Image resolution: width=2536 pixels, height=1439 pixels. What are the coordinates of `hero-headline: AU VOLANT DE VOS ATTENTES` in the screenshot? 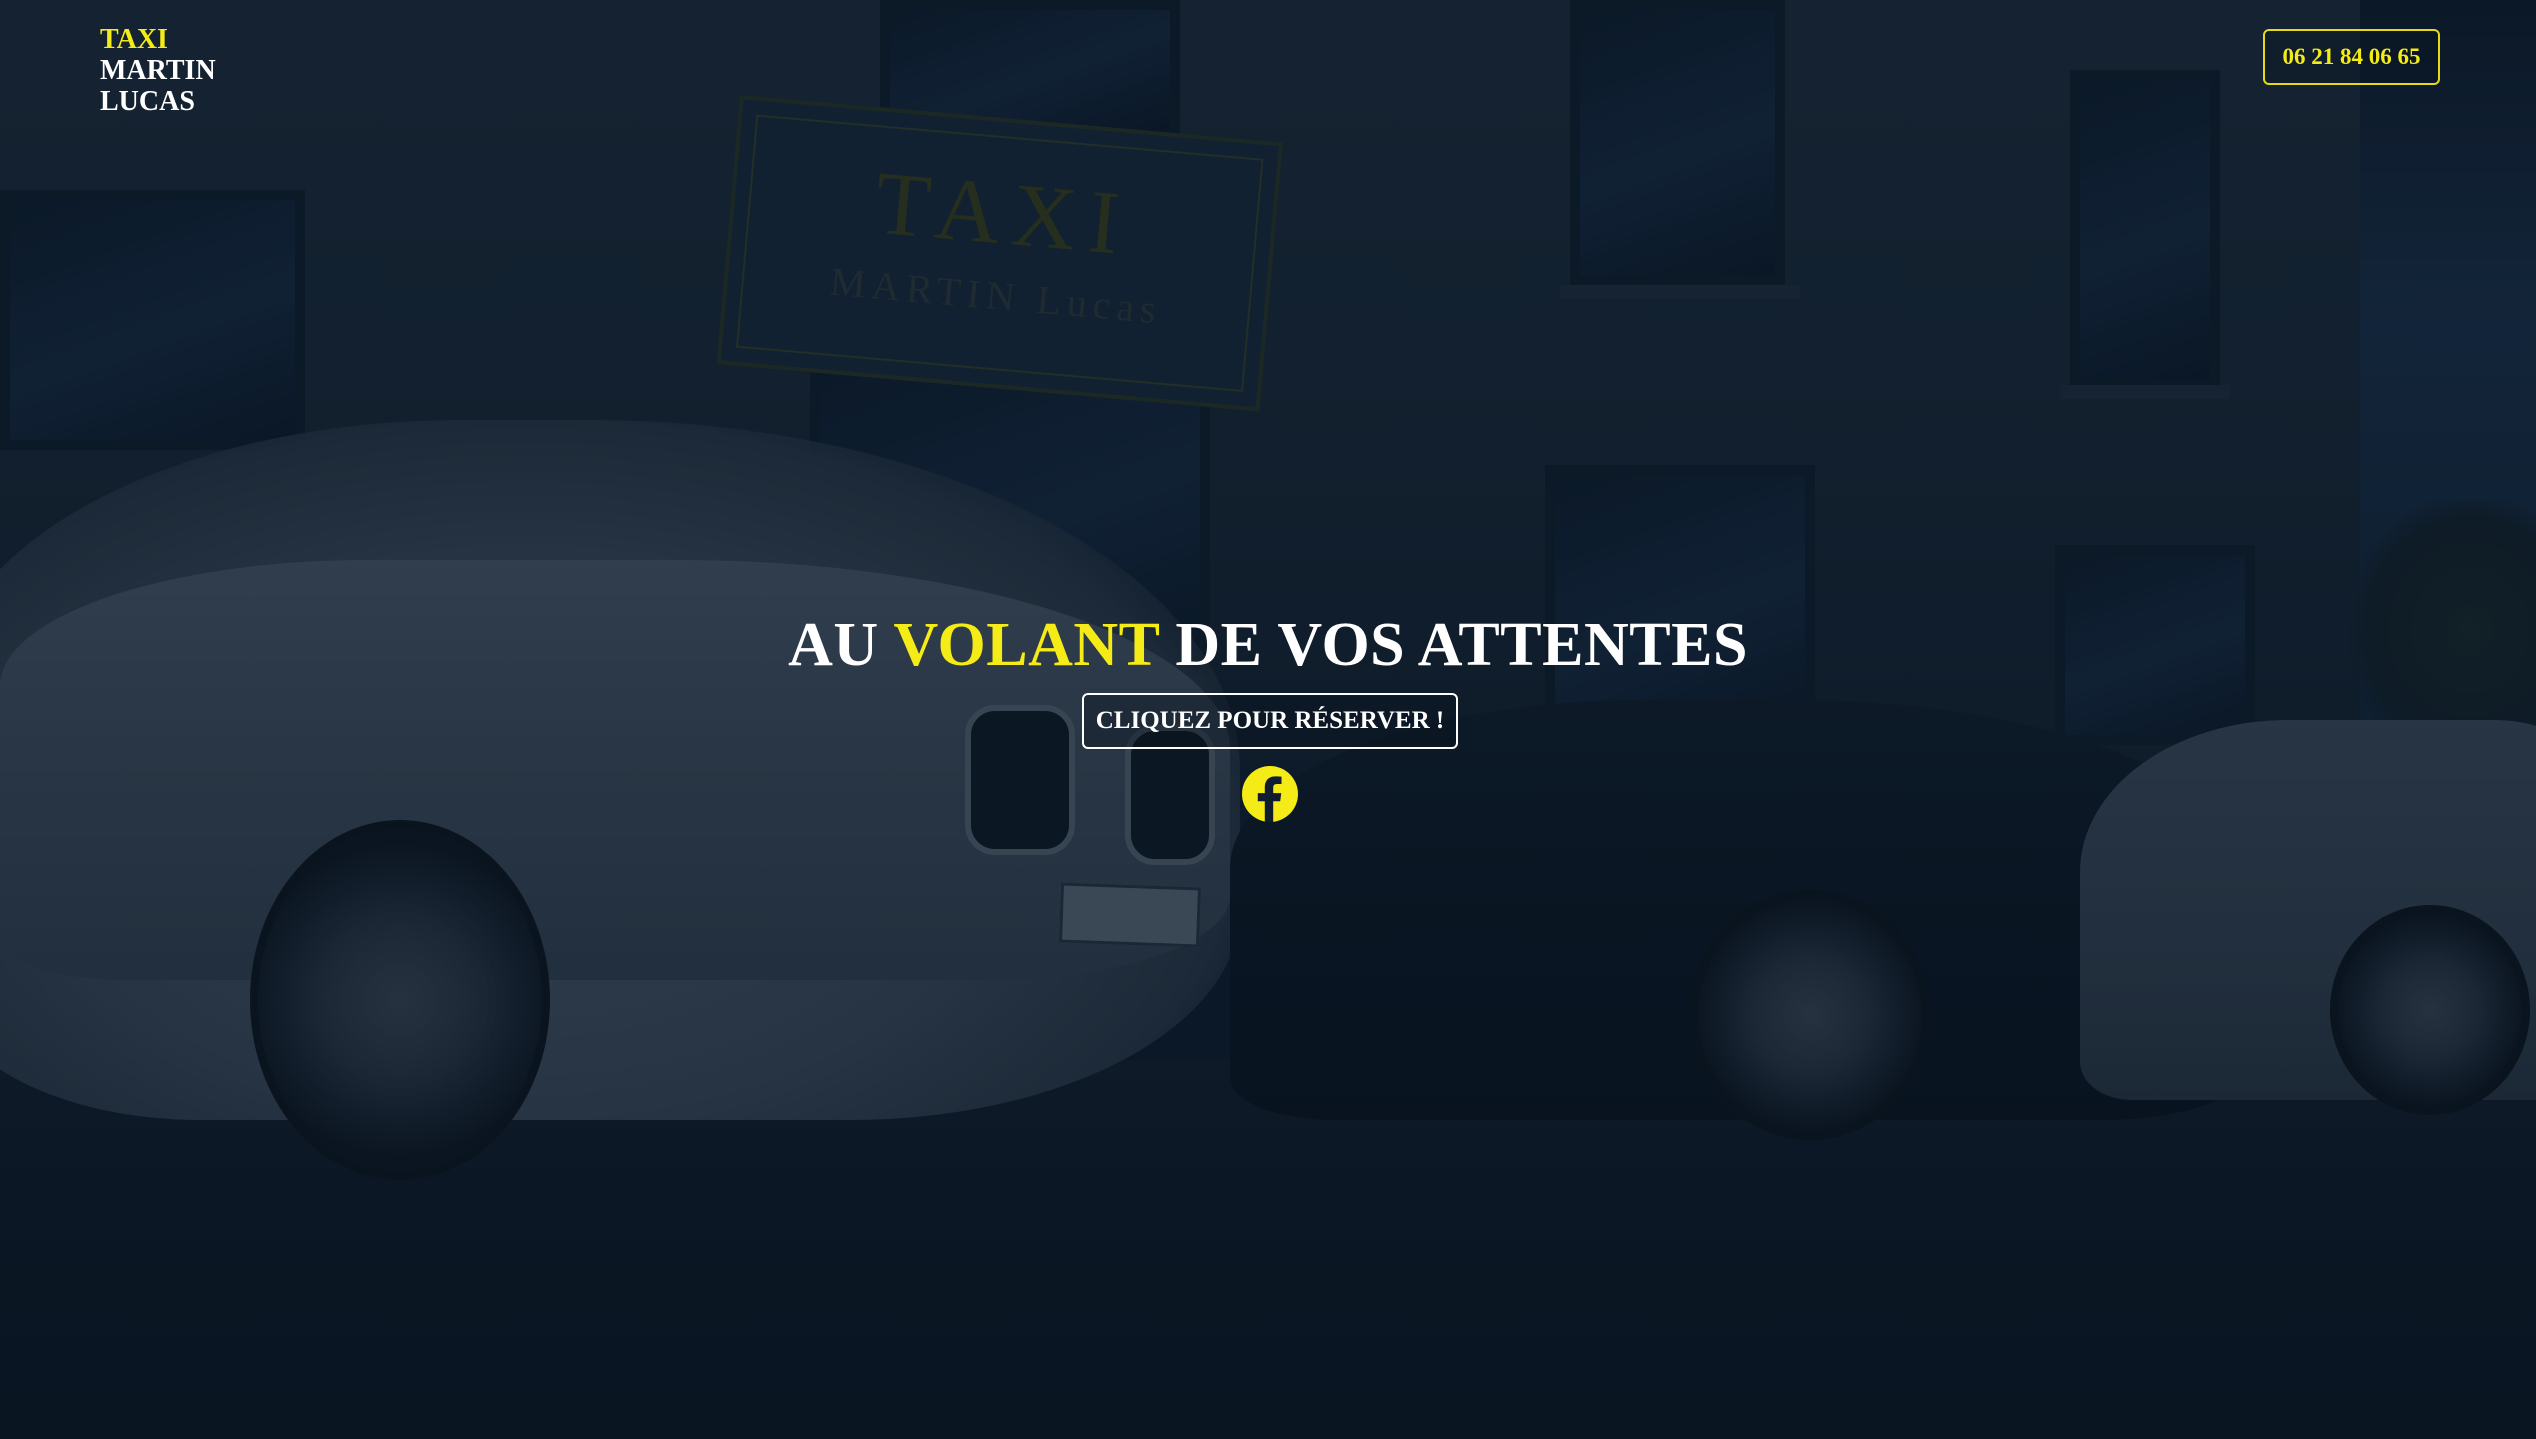 It's located at (1268, 645).